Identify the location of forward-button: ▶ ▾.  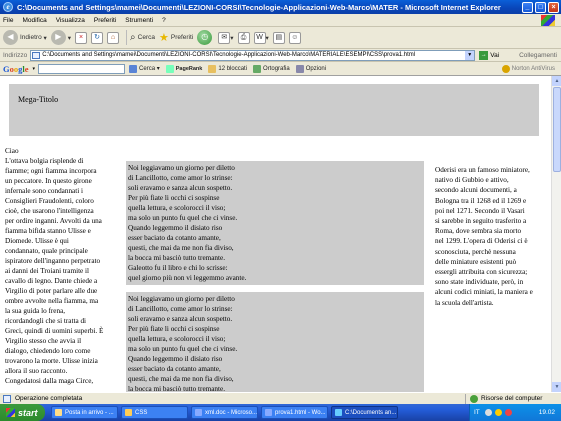
(60, 37).